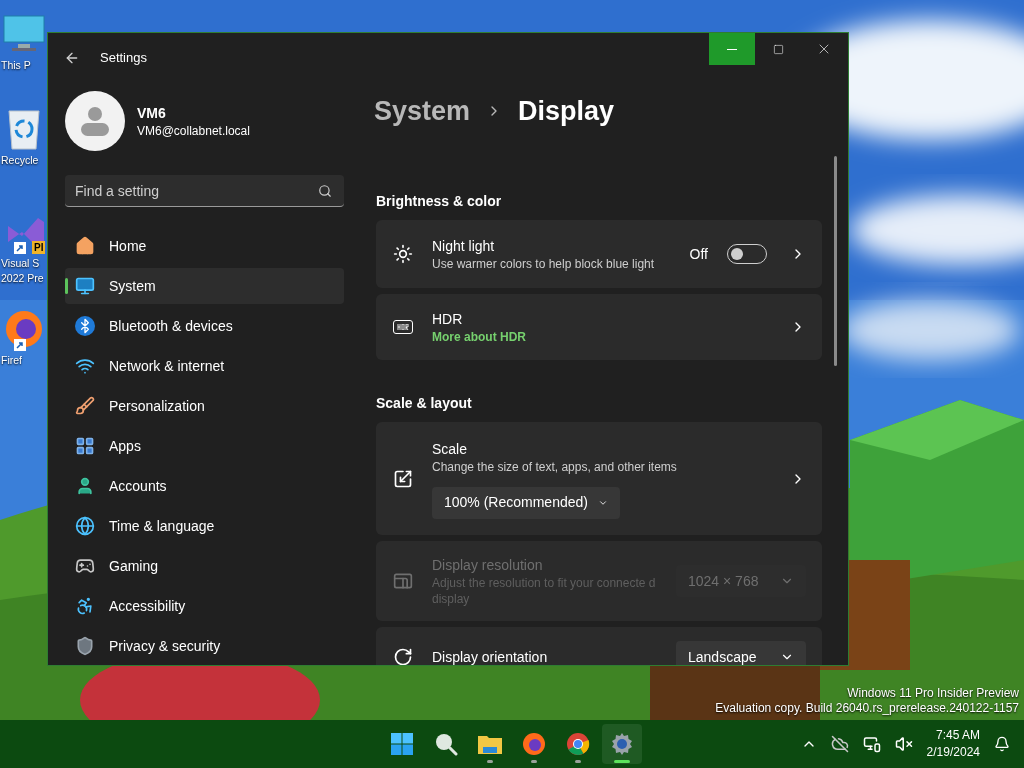 This screenshot has height=768, width=1024. Describe the element at coordinates (578, 744) in the screenshot. I see `chrome-icon` at that location.